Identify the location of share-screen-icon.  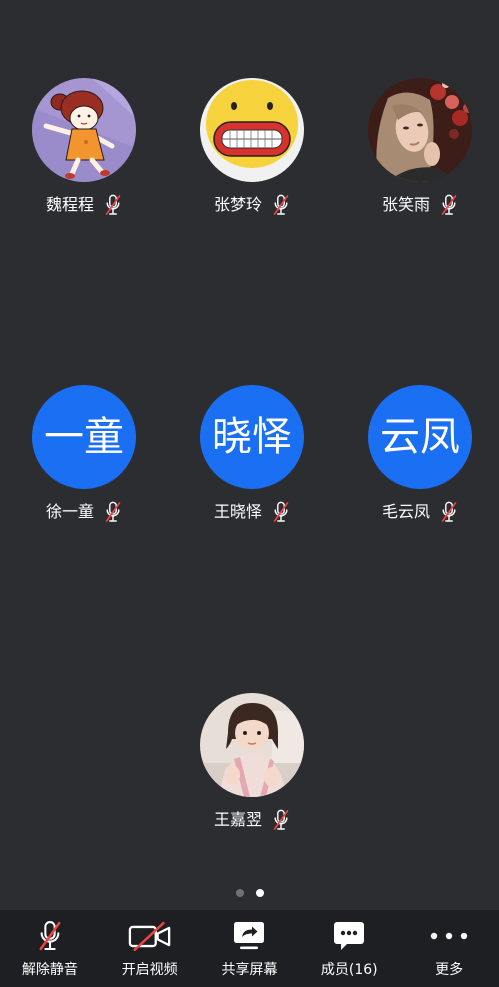
(249, 936).